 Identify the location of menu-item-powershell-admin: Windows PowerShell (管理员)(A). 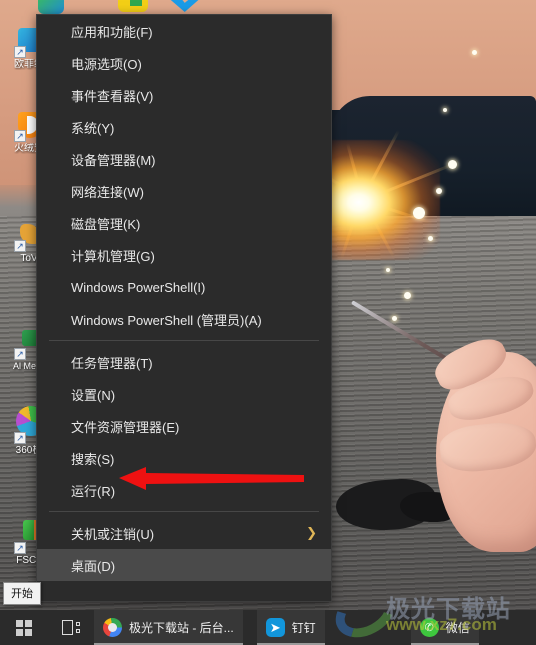
(184, 319).